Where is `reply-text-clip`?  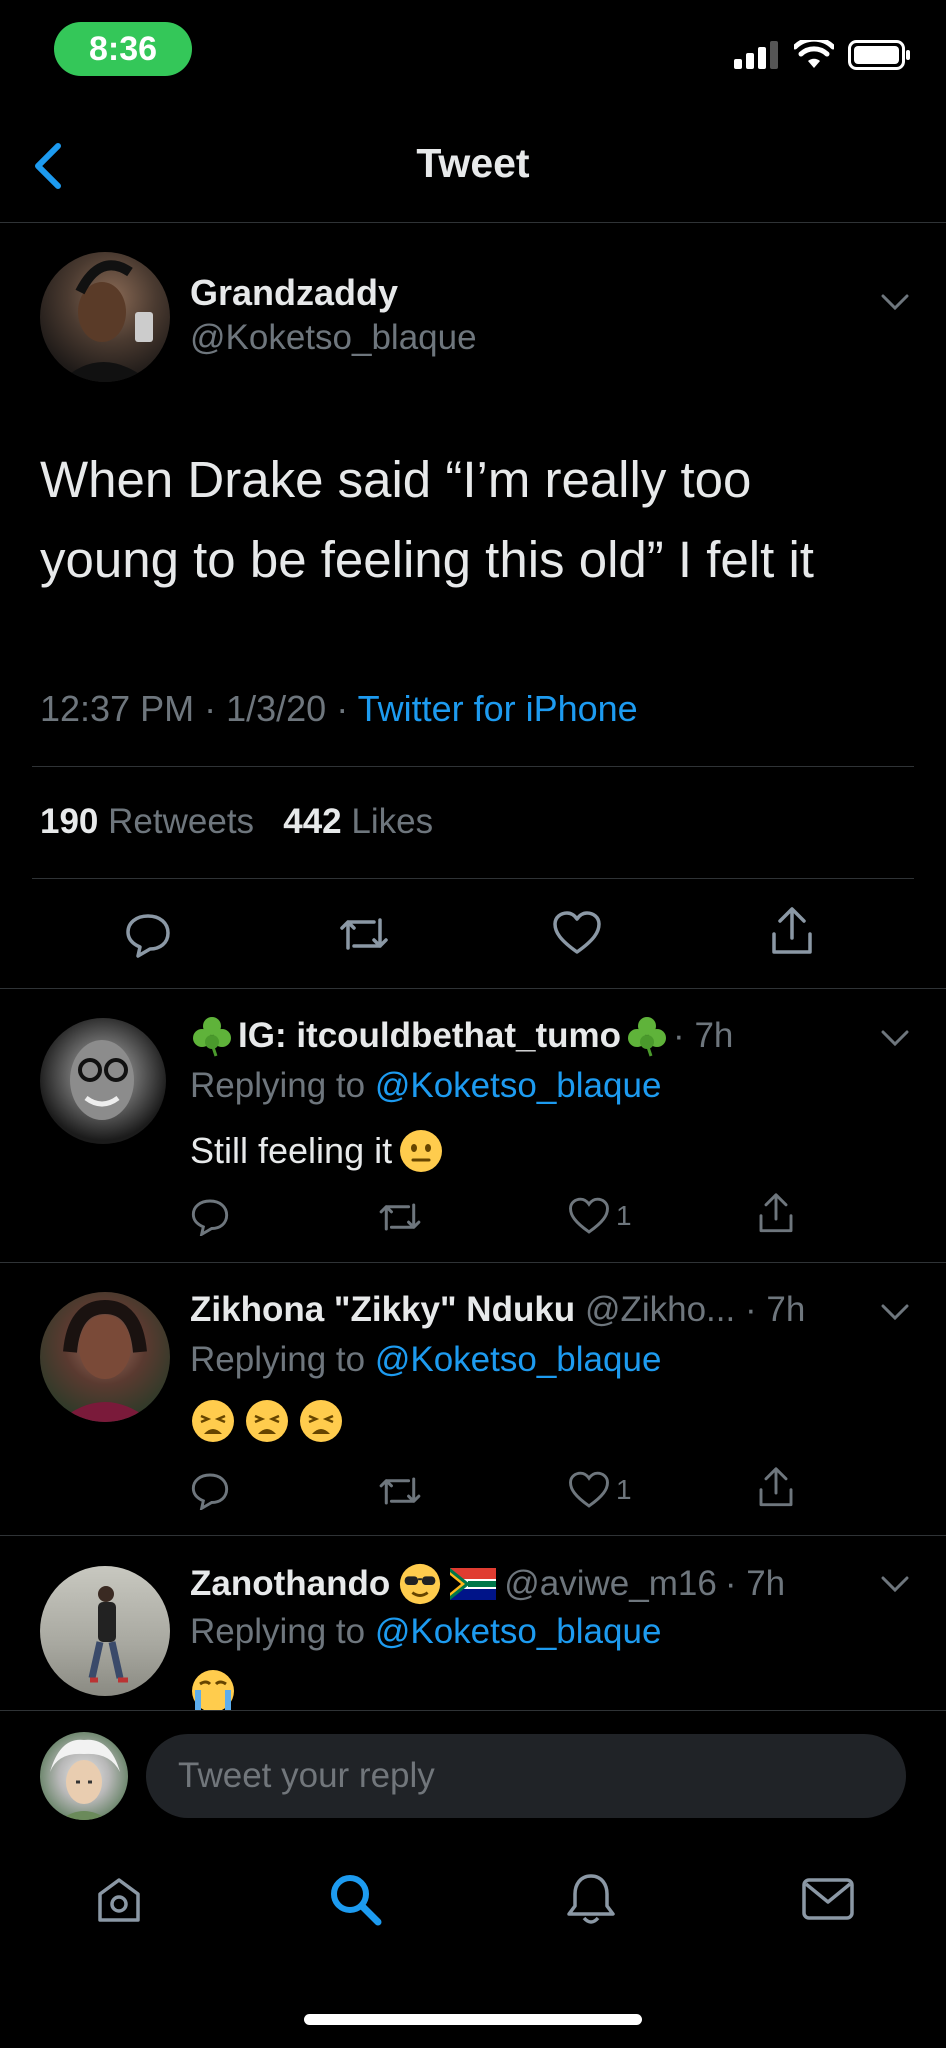
reply-text-clip is located at coordinates (220, 1689).